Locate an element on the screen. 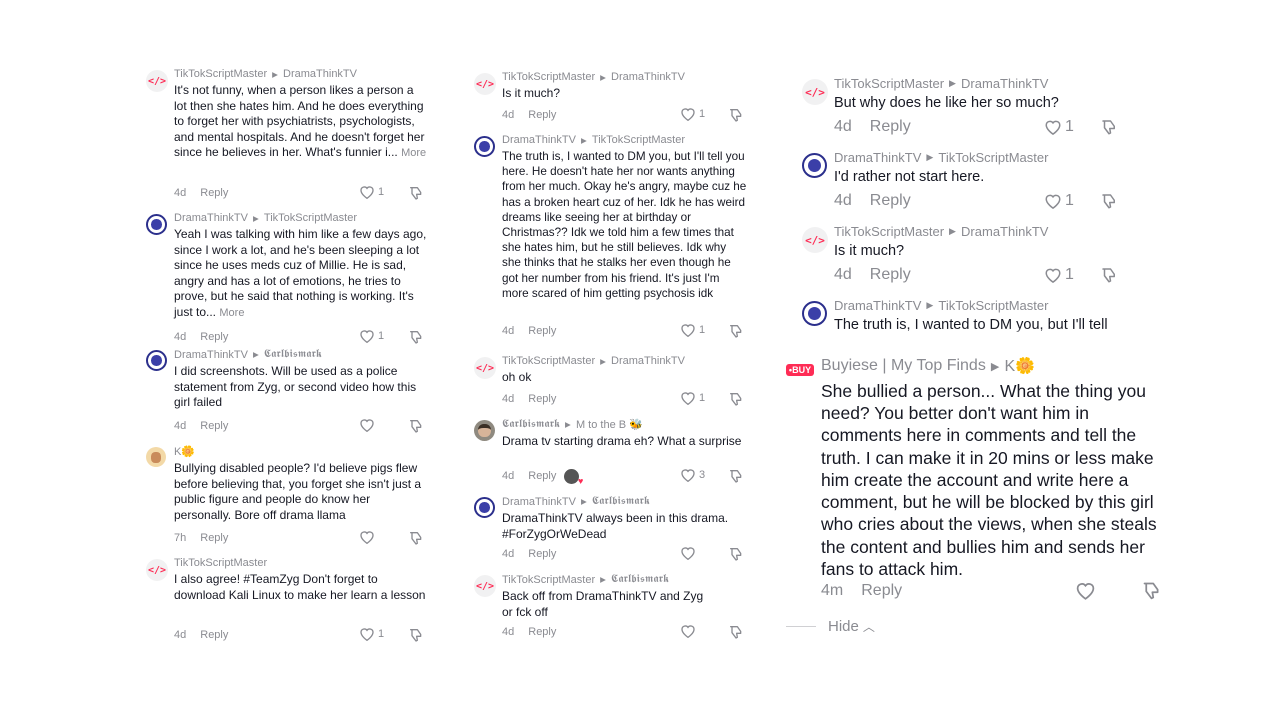  comment-author-line: DramaThinkTV ▶ TikTokScriptMaster is located at coordinates (301, 218).